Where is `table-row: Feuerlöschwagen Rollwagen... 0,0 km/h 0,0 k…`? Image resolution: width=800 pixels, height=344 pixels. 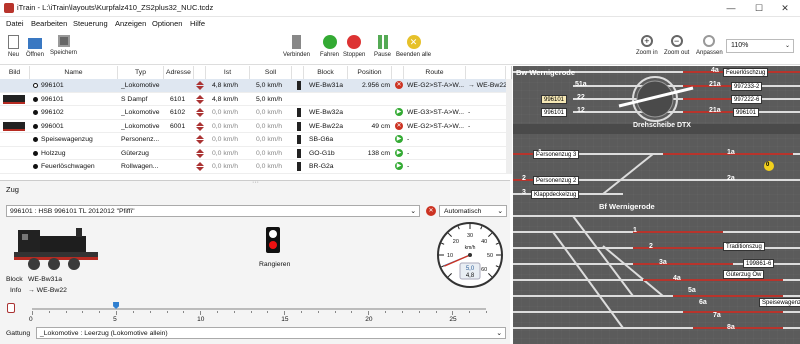 table-row: Feuerlöschwagen Rollwagen... 0,0 km/h 0,0 k… is located at coordinates (253, 167).